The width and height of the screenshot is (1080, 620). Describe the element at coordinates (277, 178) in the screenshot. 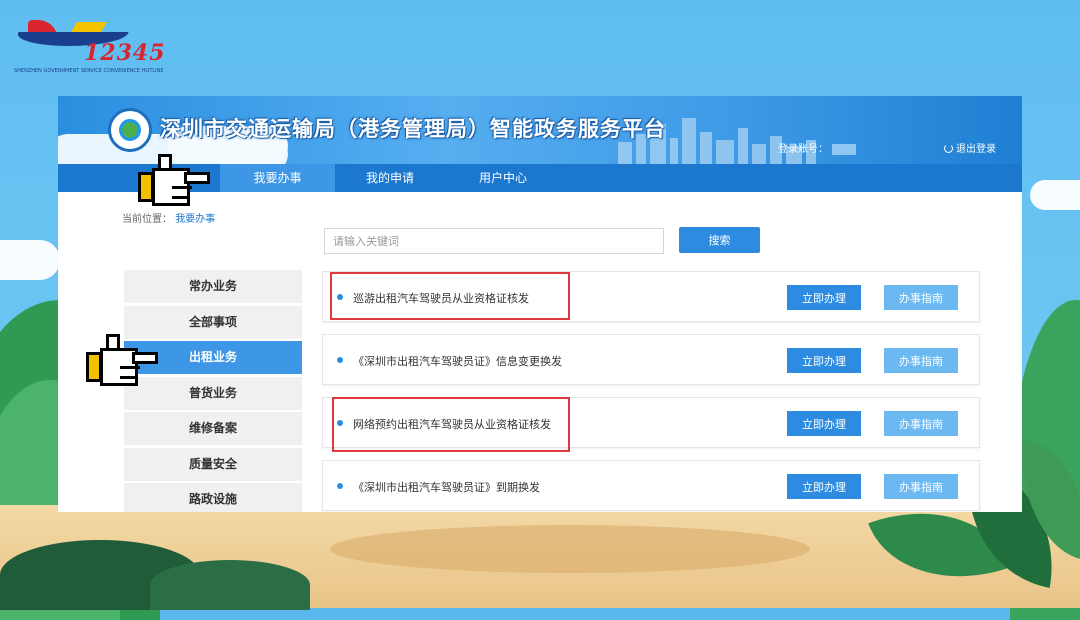

I see `tab-my-affairs: 我要办事` at that location.